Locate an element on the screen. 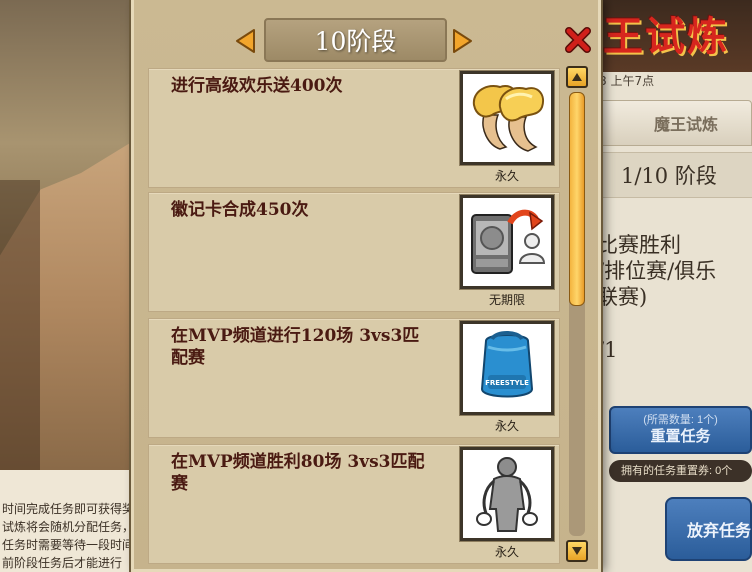 Image resolution: width=752 pixels, height=572 pixels. stage-title: 10阶段 is located at coordinates (355, 40).